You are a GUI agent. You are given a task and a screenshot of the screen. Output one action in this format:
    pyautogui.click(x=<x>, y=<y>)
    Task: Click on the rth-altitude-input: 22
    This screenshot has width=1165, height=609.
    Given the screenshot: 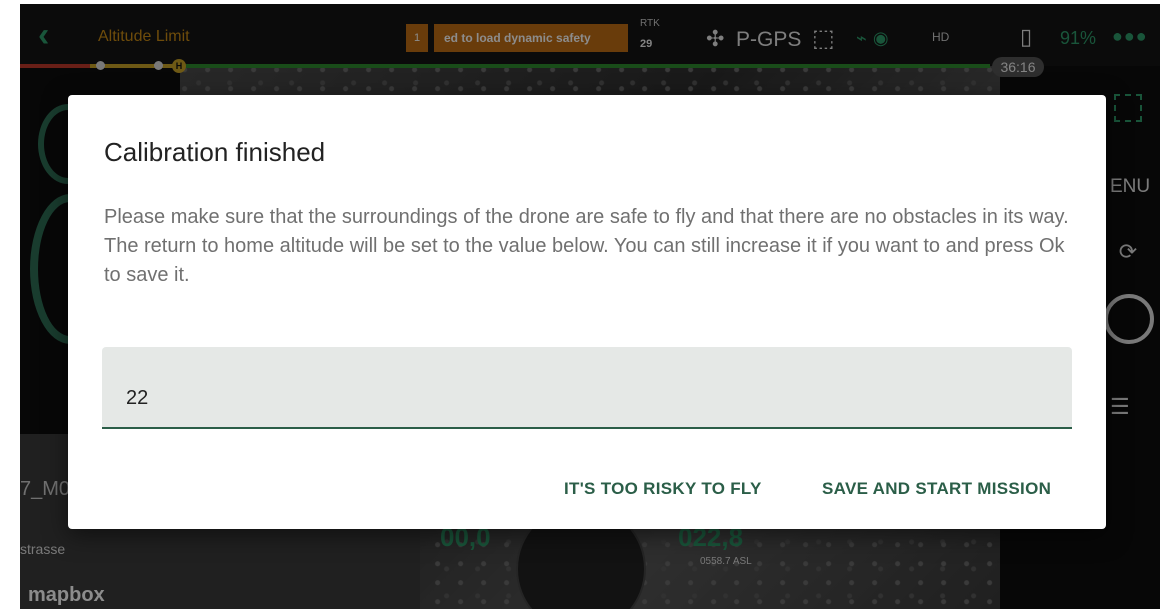 What is the action you would take?
    pyautogui.click(x=587, y=388)
    